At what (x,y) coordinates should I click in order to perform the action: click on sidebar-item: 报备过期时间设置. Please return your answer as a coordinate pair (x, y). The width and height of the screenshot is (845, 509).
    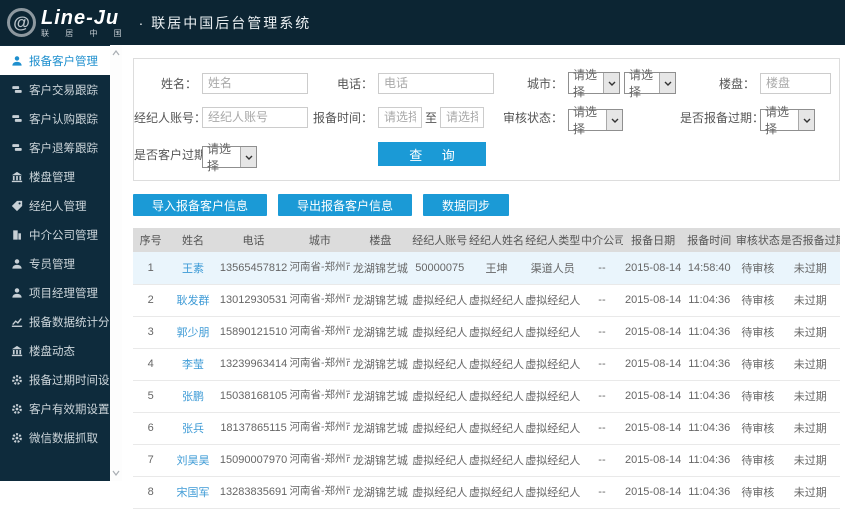
    Looking at the image, I should click on (60, 379).